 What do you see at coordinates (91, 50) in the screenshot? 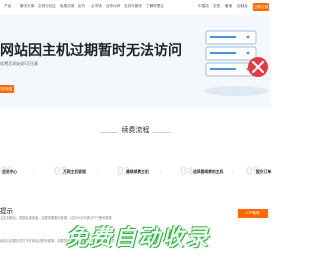
I see `hero-title: 网站因主机过期暂时无法访问` at bounding box center [91, 50].